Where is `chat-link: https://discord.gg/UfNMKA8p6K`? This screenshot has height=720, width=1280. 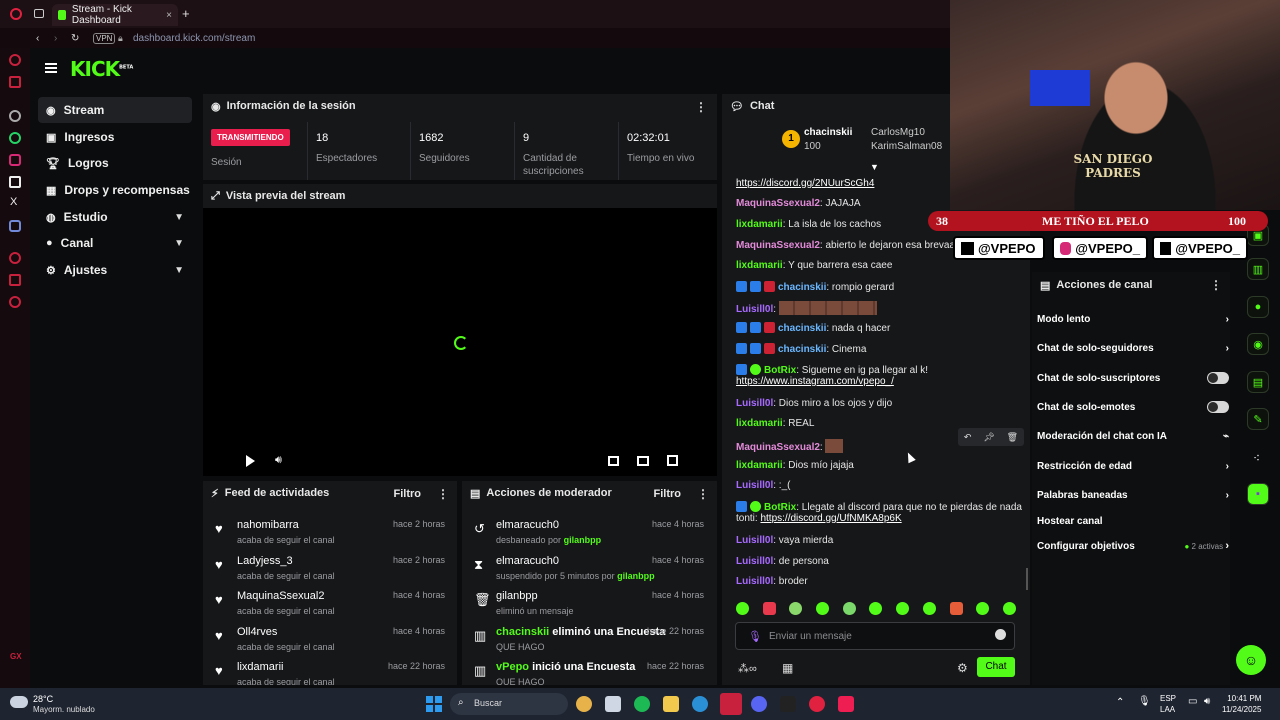 chat-link: https://discord.gg/UfNMKA8p6K is located at coordinates (830, 518).